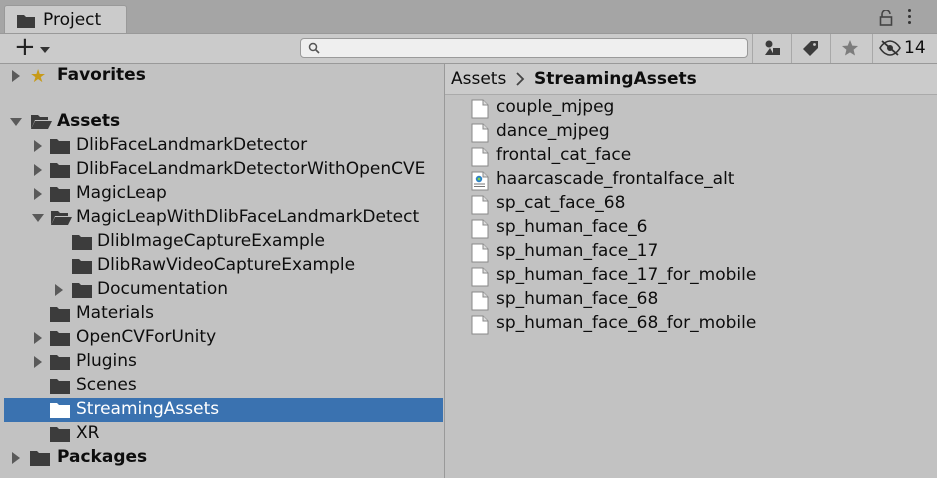  What do you see at coordinates (88, 433) in the screenshot?
I see `tree-item-label: XR` at bounding box center [88, 433].